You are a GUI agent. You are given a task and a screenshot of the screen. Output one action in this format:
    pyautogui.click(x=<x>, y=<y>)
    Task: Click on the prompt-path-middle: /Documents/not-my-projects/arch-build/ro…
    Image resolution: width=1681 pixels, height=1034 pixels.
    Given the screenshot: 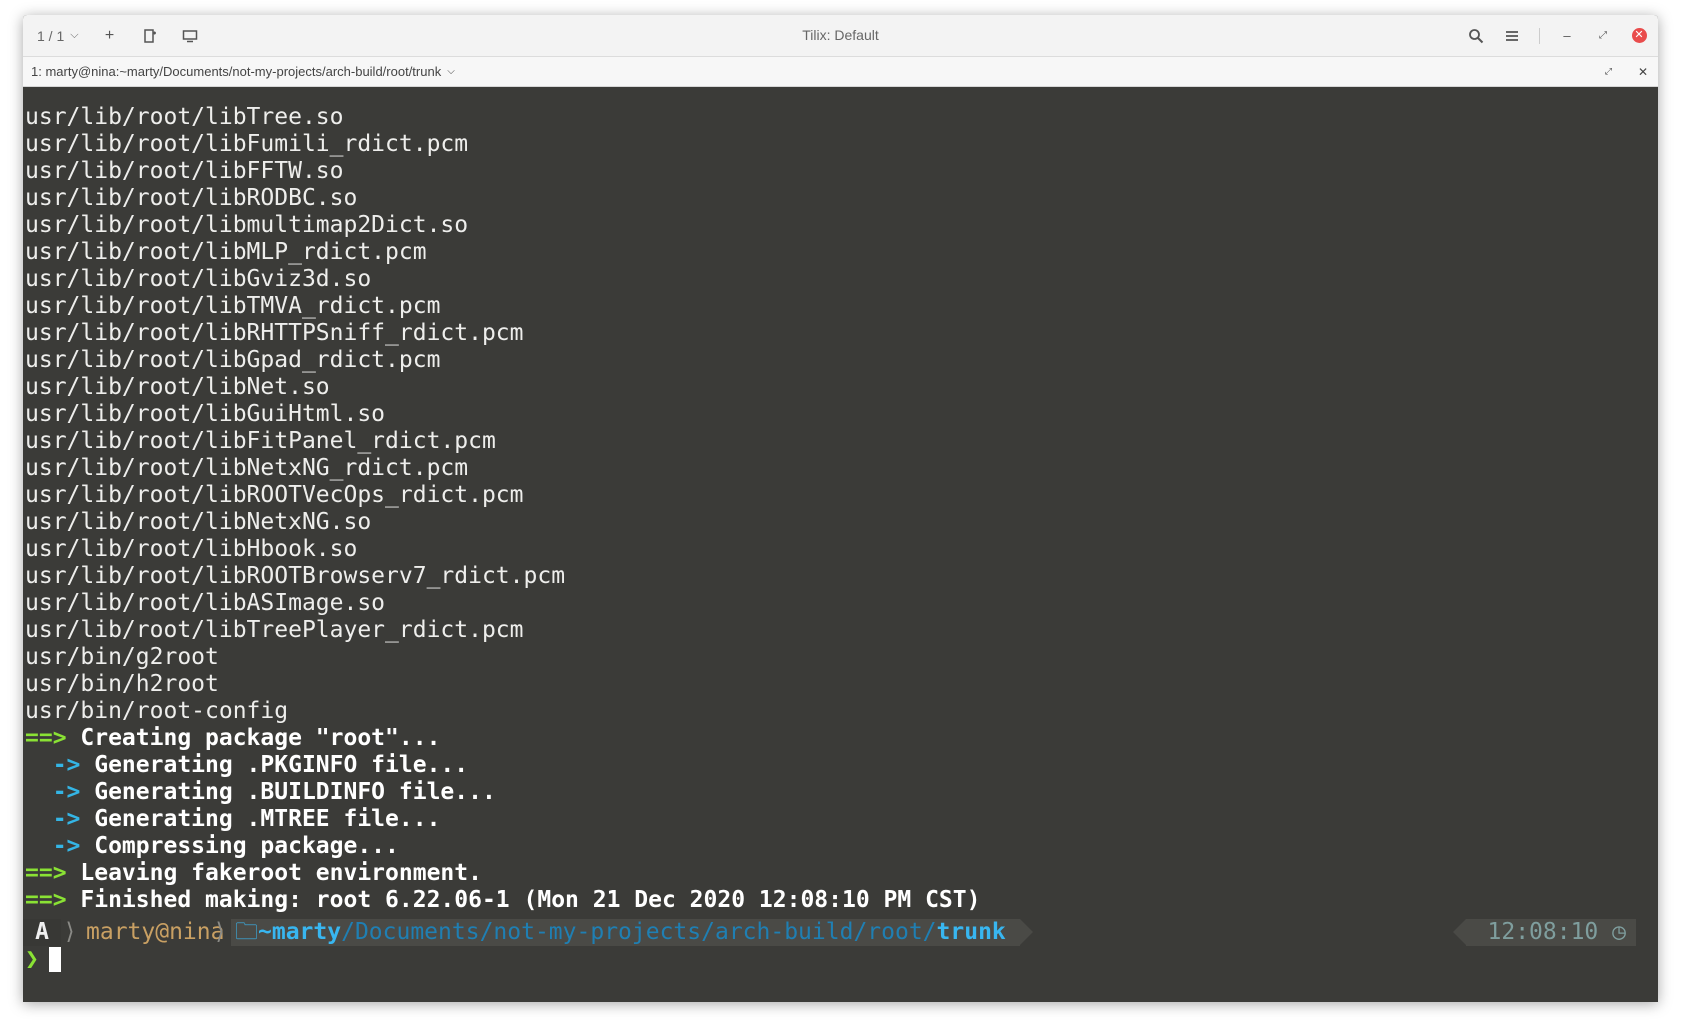 What is the action you would take?
    pyautogui.click(x=639, y=932)
    